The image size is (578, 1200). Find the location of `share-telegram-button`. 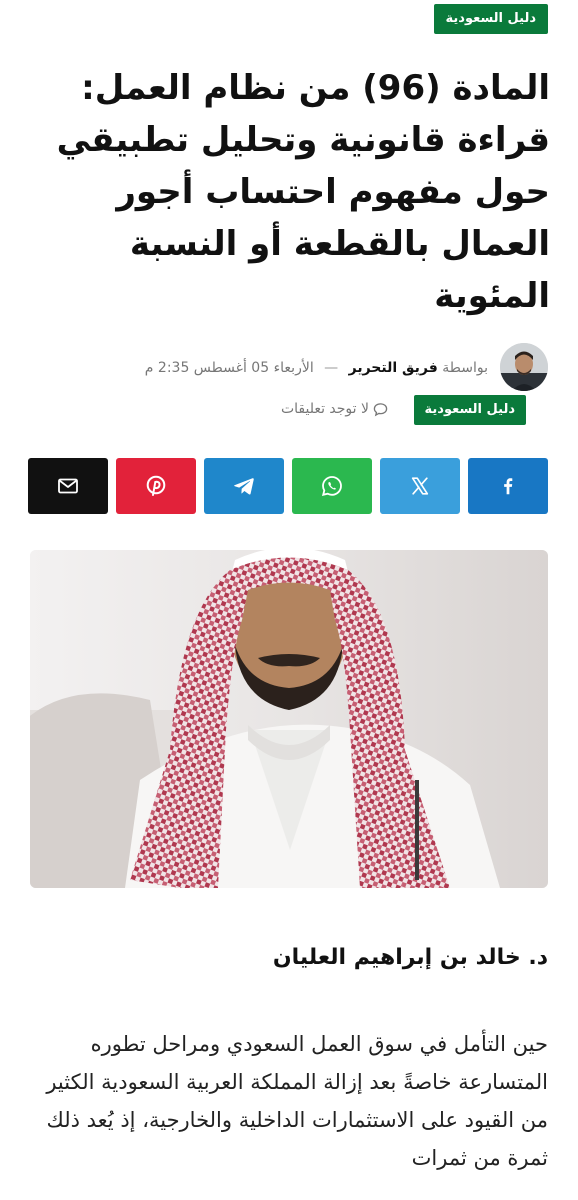

share-telegram-button is located at coordinates (244, 486).